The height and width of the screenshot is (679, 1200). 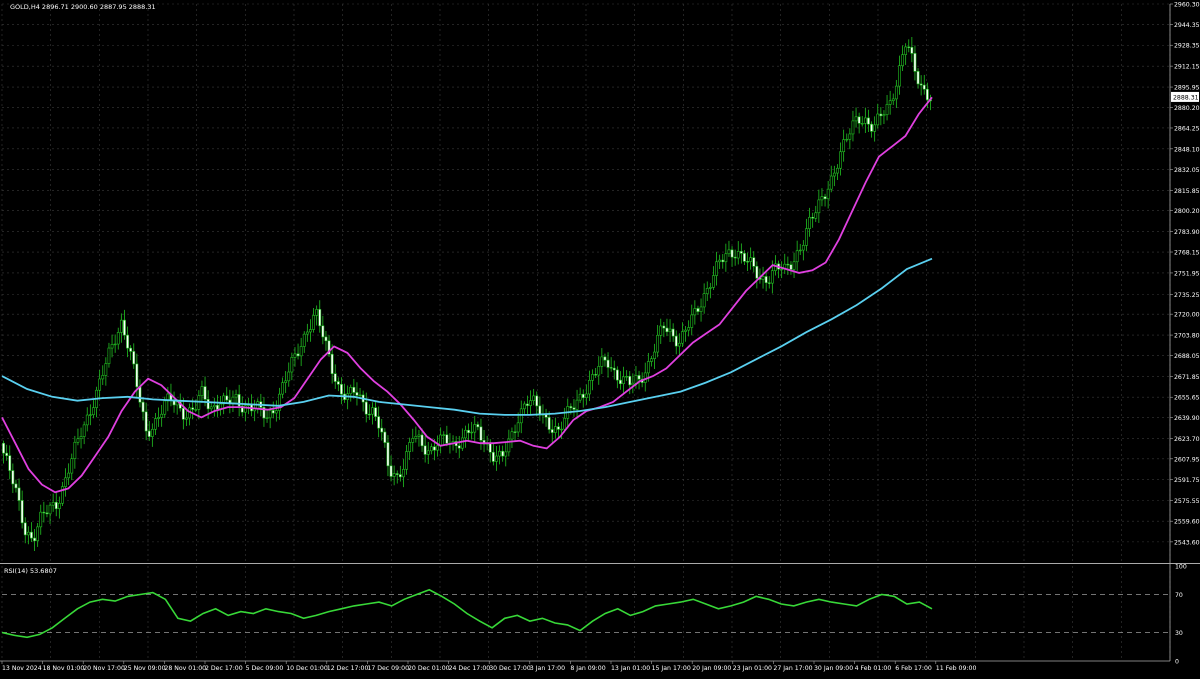 What do you see at coordinates (64, 668) in the screenshot?
I see `x-tick-label: 18 Nov 01:00` at bounding box center [64, 668].